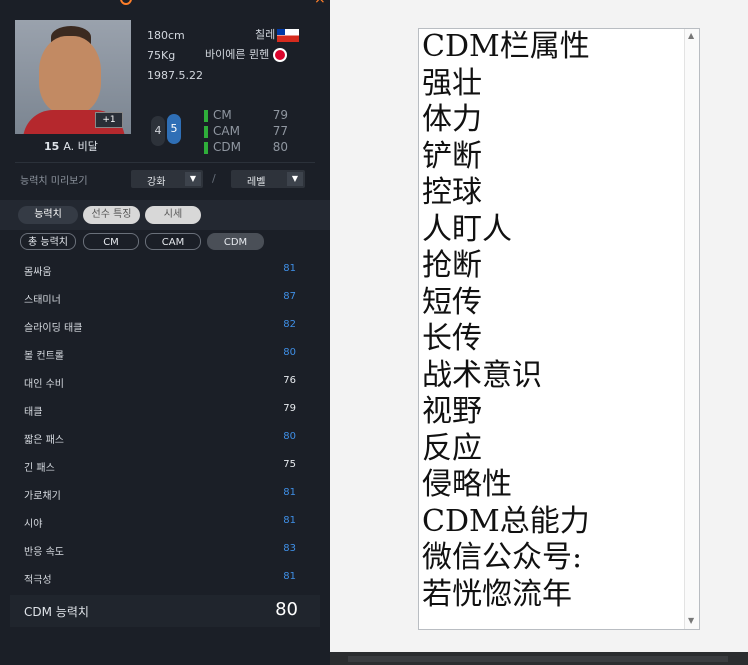 This screenshot has height=665, width=748. What do you see at coordinates (320, 3) in the screenshot?
I see `close-icon: ×` at bounding box center [320, 3].